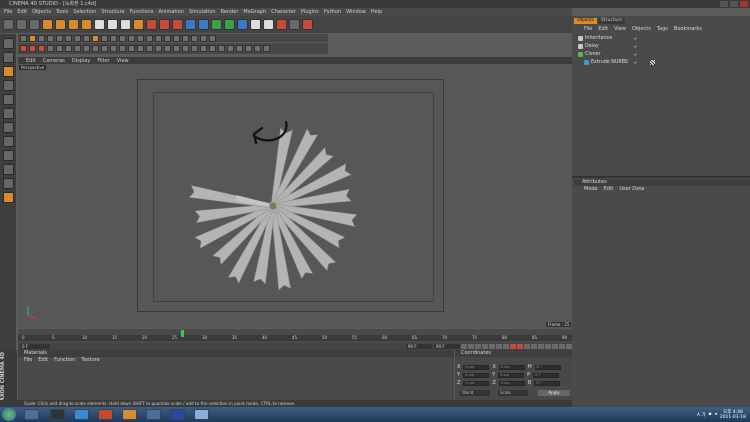 The height and width of the screenshot is (422, 750). I want to click on coord-mode-select: World, so click(475, 393).